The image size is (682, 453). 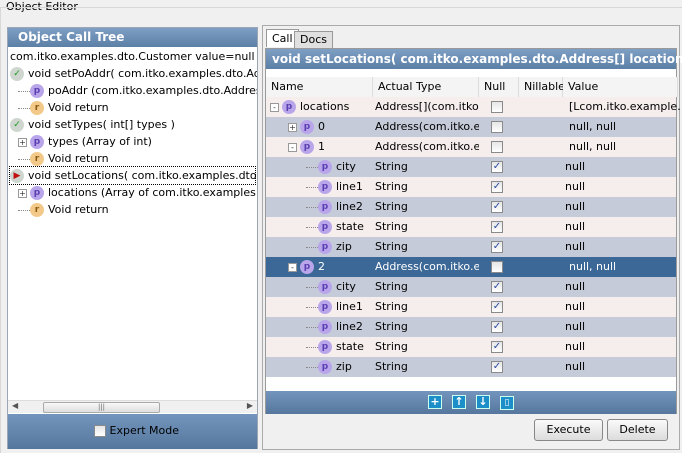 What do you see at coordinates (37, 210) in the screenshot?
I see `return-icon: r` at bounding box center [37, 210].